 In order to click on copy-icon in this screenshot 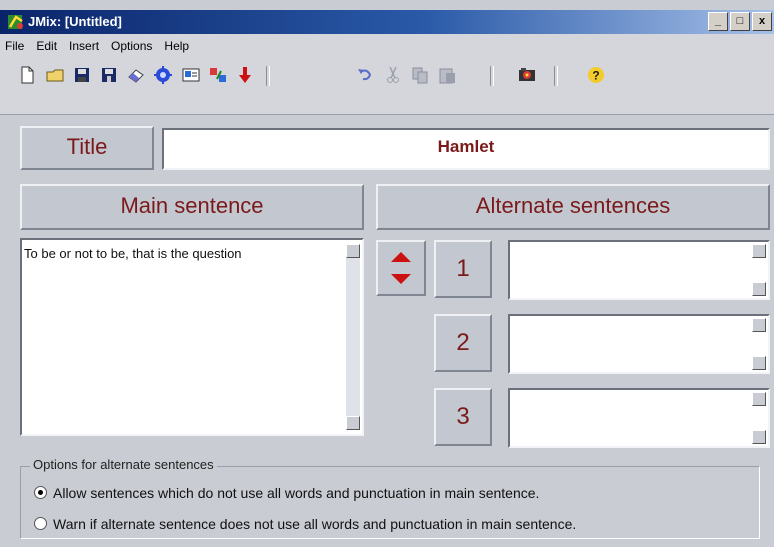, I will do `click(420, 75)`.